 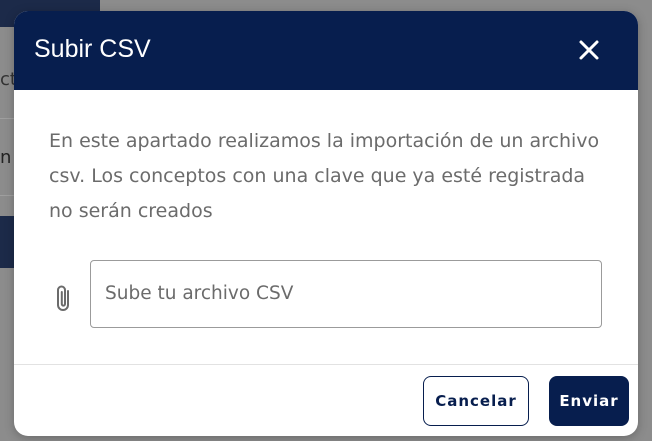 What do you see at coordinates (476, 401) in the screenshot?
I see `cancel-button: Cancelar` at bounding box center [476, 401].